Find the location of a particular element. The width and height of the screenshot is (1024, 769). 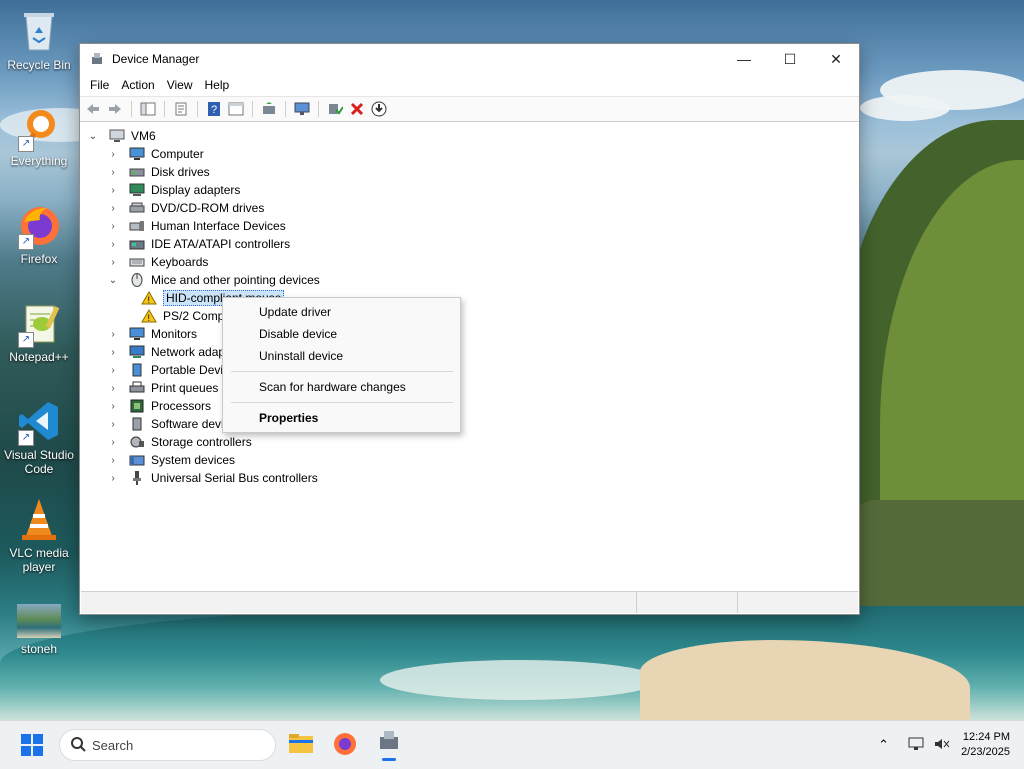

desktop-icon-label: Visual Studio Code is located at coordinates (39, 462).